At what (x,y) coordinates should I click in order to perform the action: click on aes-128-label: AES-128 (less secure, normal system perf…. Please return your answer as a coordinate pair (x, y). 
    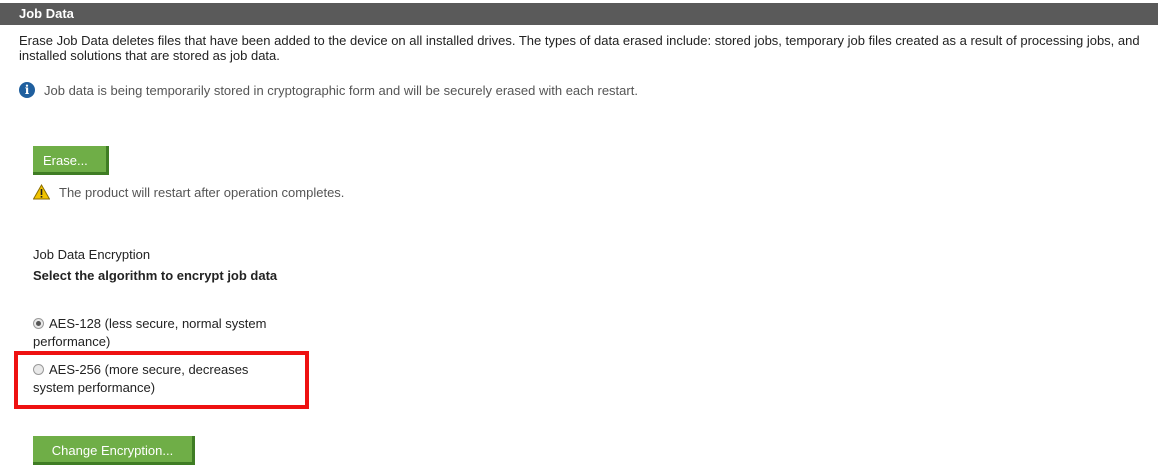
    Looking at the image, I should click on (150, 332).